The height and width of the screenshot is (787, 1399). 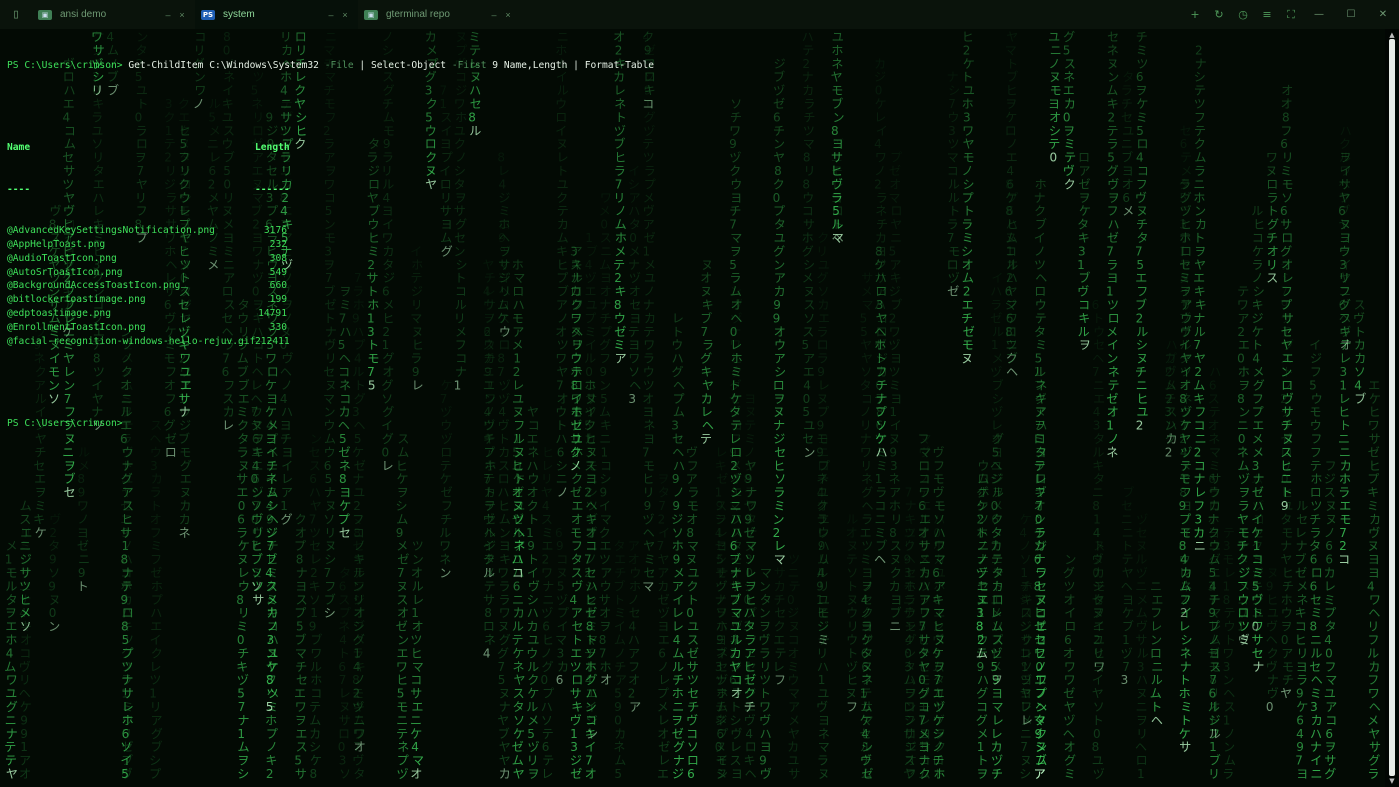 I want to click on rain-glyph: ス, so click(x=1171, y=412).